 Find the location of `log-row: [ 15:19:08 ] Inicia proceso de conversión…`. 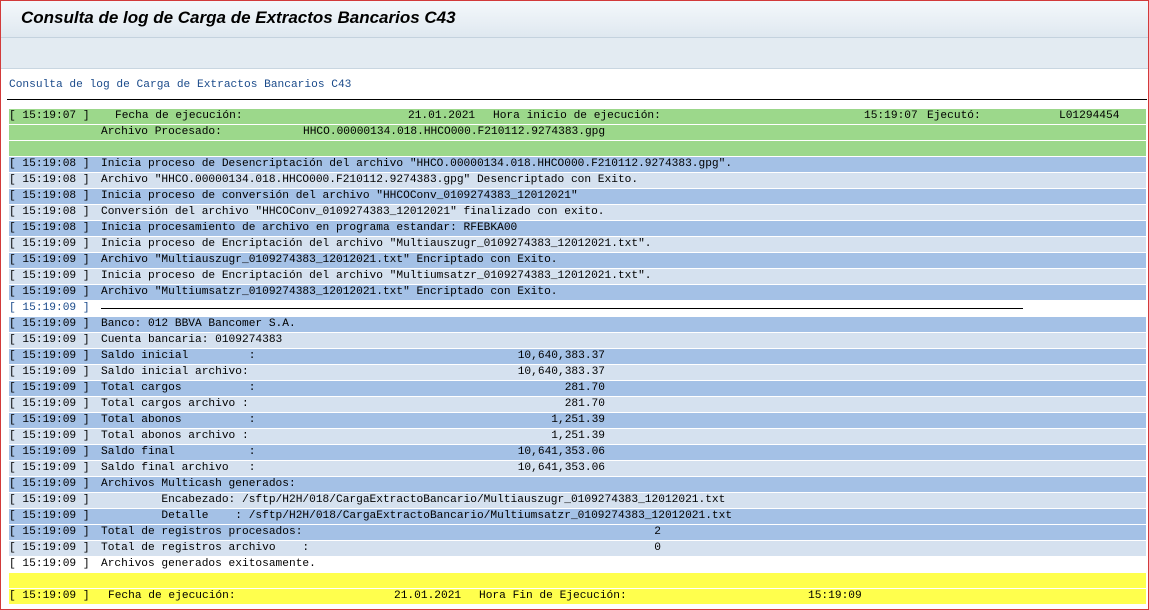

log-row: [ 15:19:08 ] Inicia proceso de conversión… is located at coordinates (577, 196).